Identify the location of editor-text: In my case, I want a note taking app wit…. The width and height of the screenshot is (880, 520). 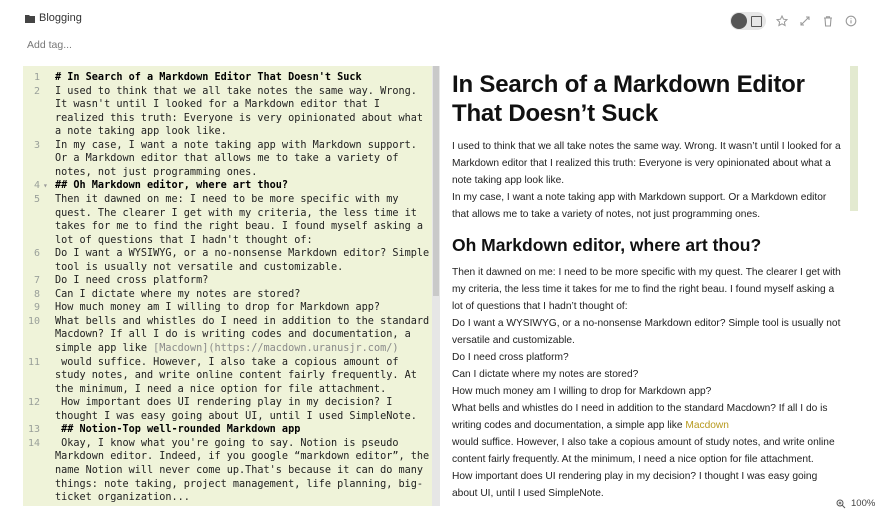
(236, 145).